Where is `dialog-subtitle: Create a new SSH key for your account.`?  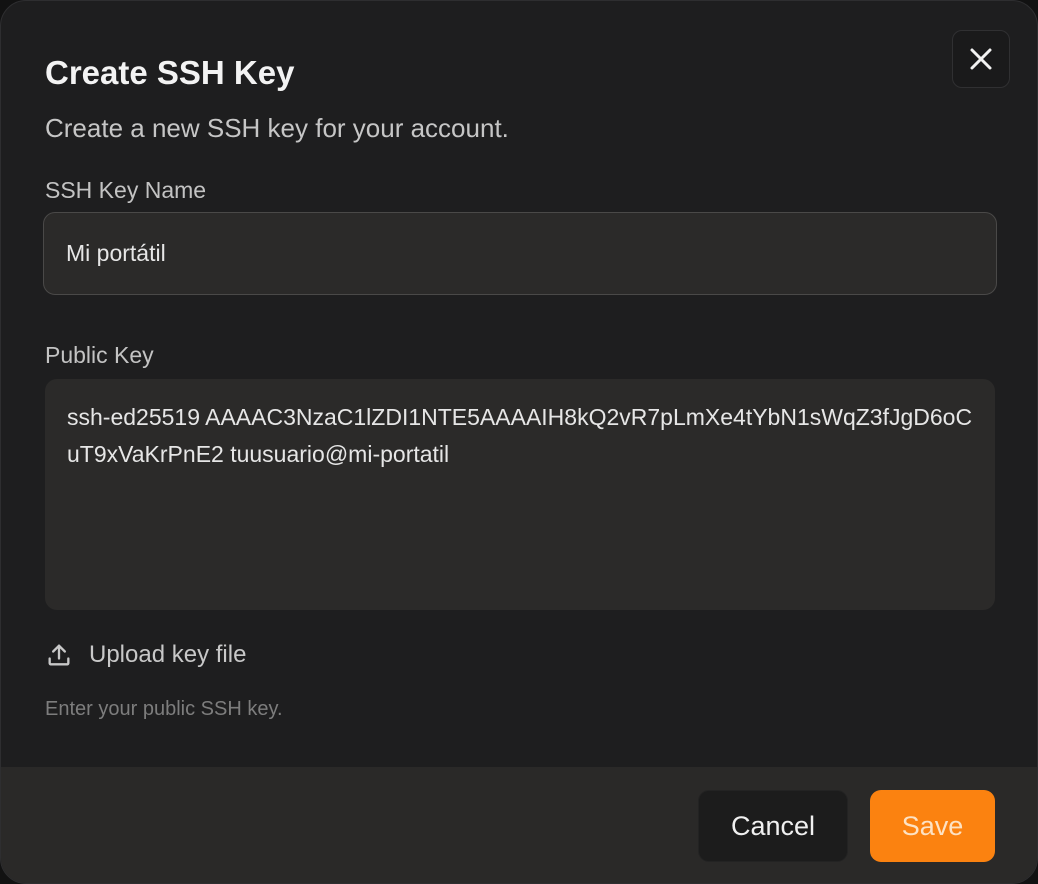
dialog-subtitle: Create a new SSH key for your account. is located at coordinates (277, 128).